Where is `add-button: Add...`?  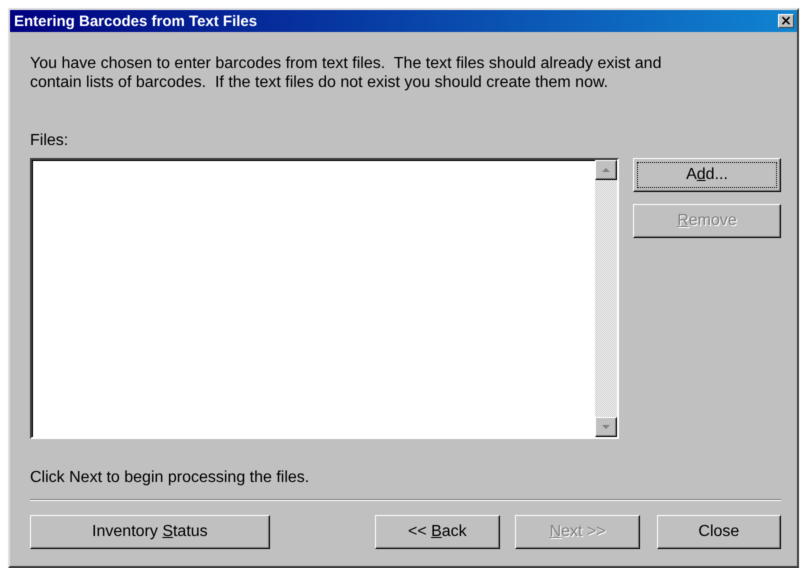
add-button: Add... is located at coordinates (707, 175).